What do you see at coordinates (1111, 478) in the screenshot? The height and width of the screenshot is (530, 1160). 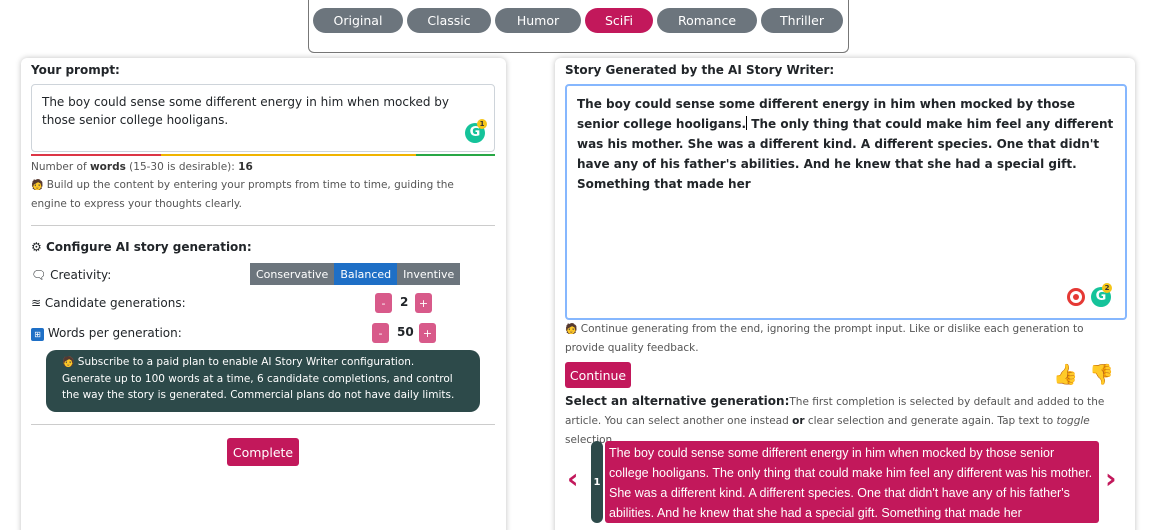 I see `next-arrow-icon: ›` at bounding box center [1111, 478].